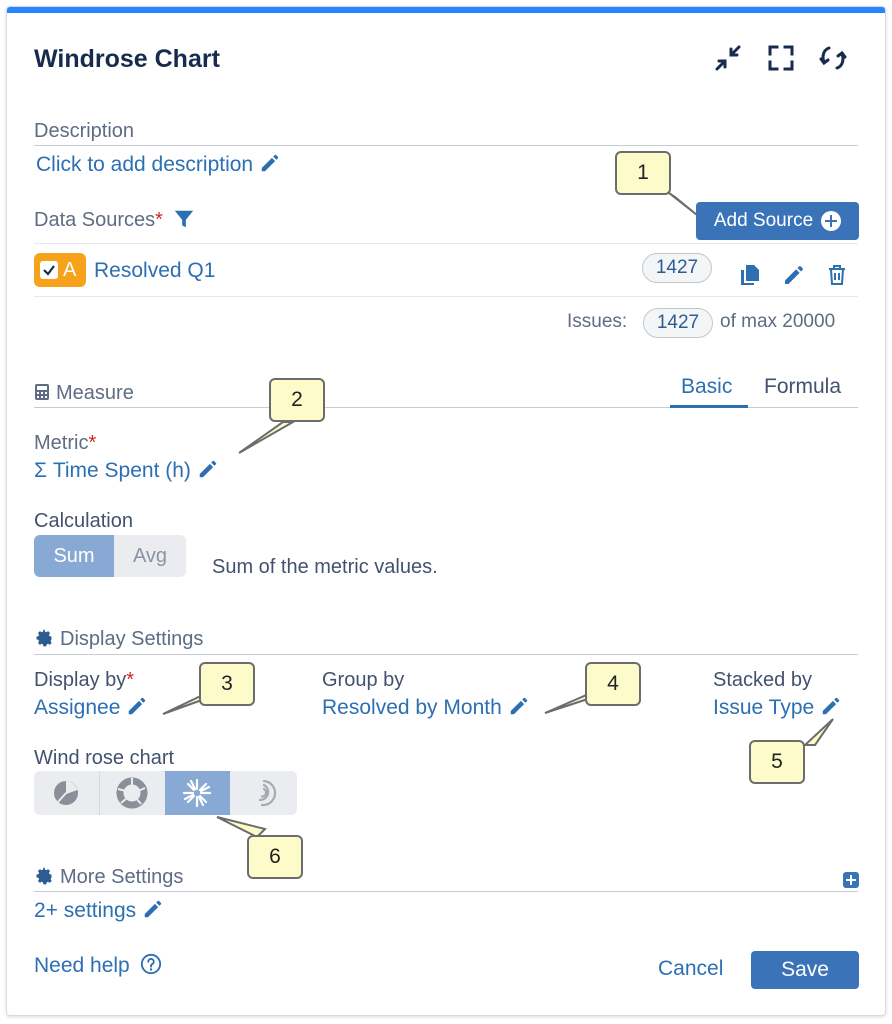 This screenshot has width=892, height=1024. I want to click on donut-chart-icon, so click(132, 793).